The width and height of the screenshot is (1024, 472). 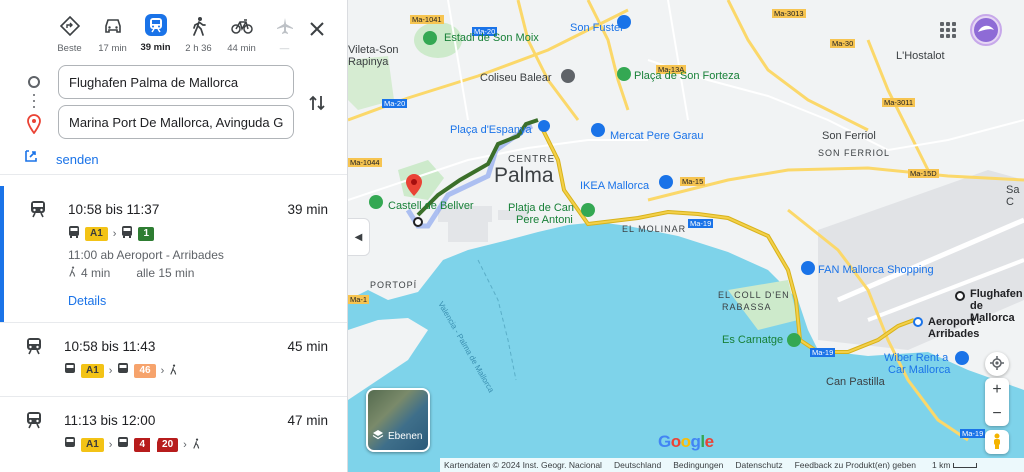 I want to click on poi-label: Estadi de Son Moix, so click(x=491, y=38).